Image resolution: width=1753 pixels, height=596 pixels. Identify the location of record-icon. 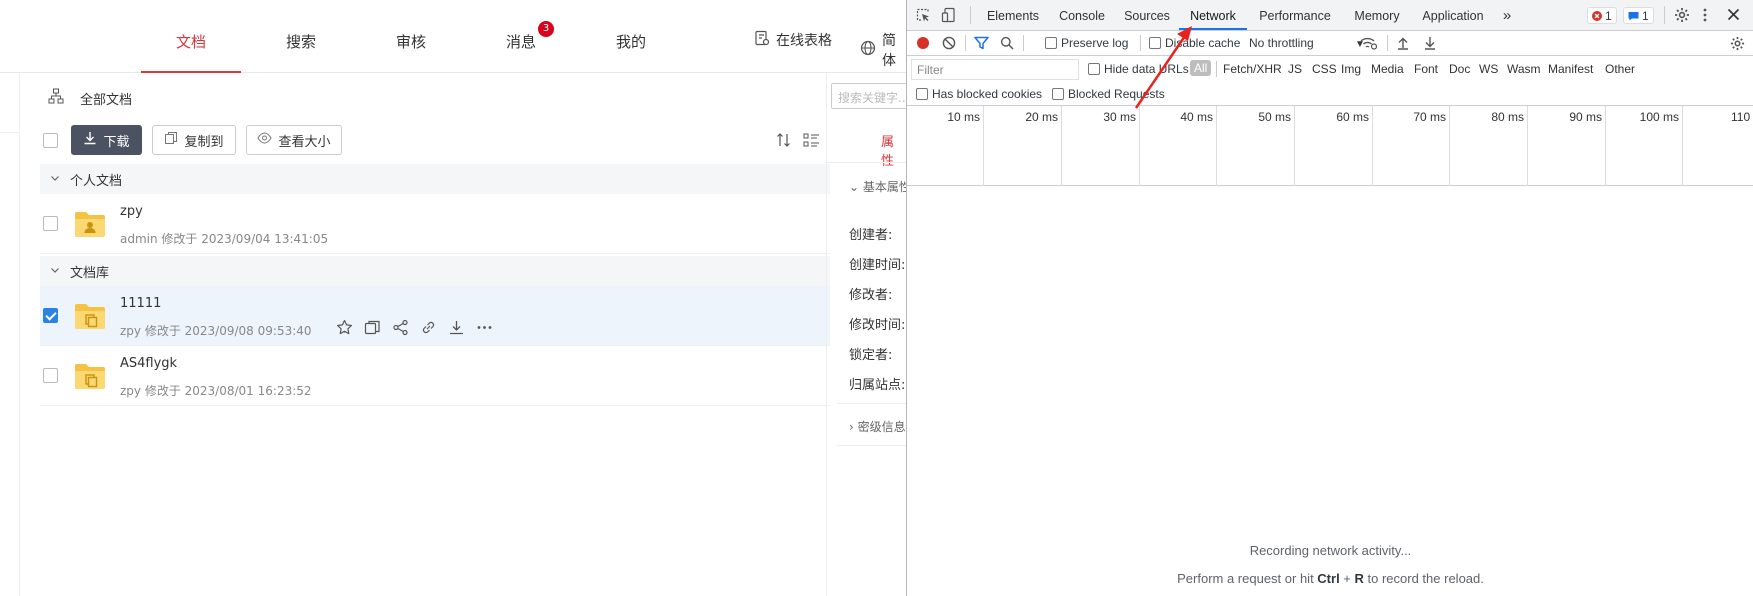
(923, 43).